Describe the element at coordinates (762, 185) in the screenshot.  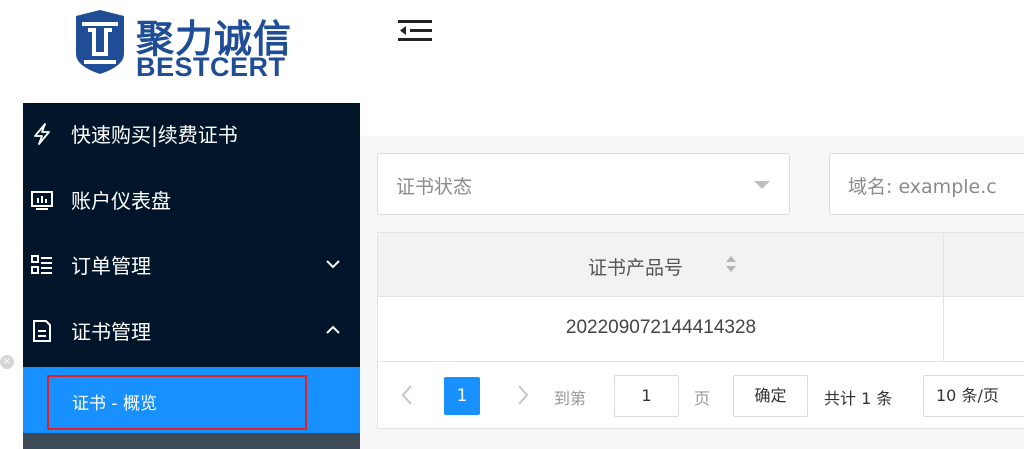
I see `caret-down-icon` at that location.